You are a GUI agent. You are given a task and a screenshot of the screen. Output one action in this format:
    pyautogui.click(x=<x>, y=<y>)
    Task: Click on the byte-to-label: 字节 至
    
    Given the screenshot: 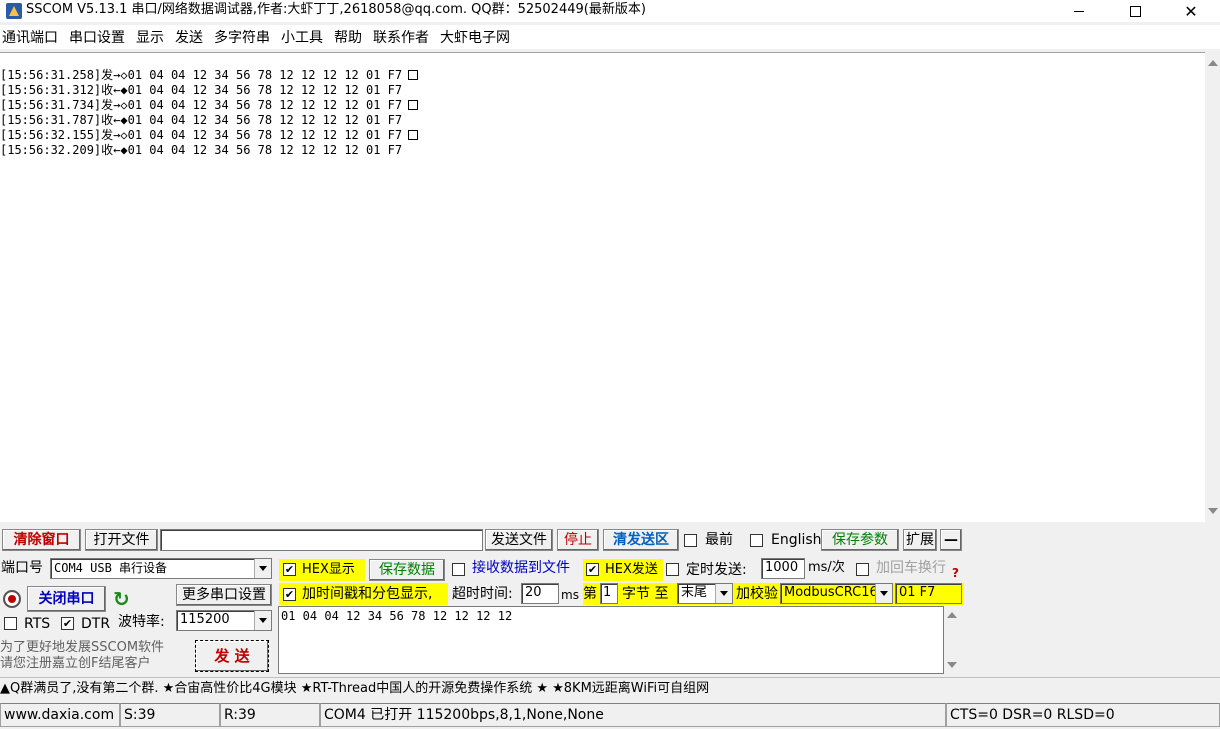 What is the action you would take?
    pyautogui.click(x=645, y=594)
    